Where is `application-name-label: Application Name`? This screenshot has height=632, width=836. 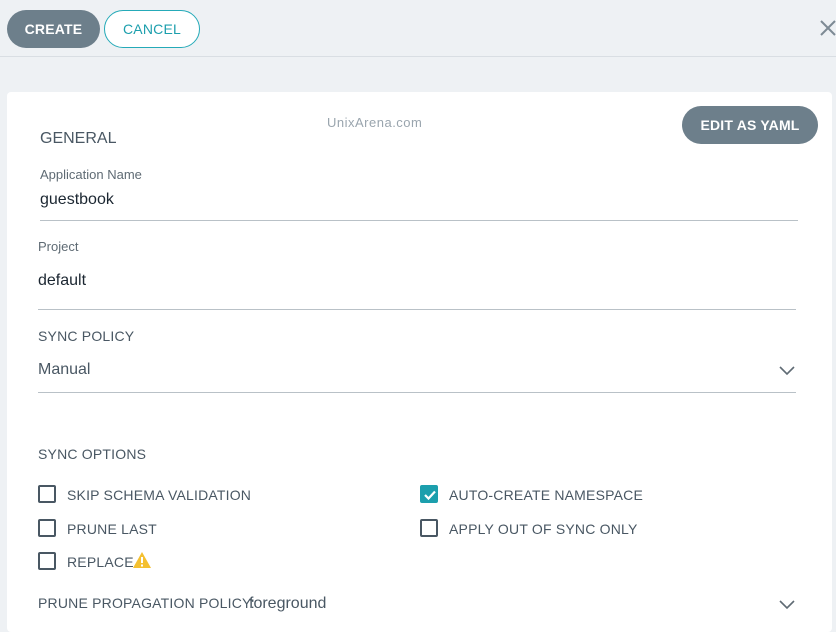
application-name-label: Application Name is located at coordinates (91, 174).